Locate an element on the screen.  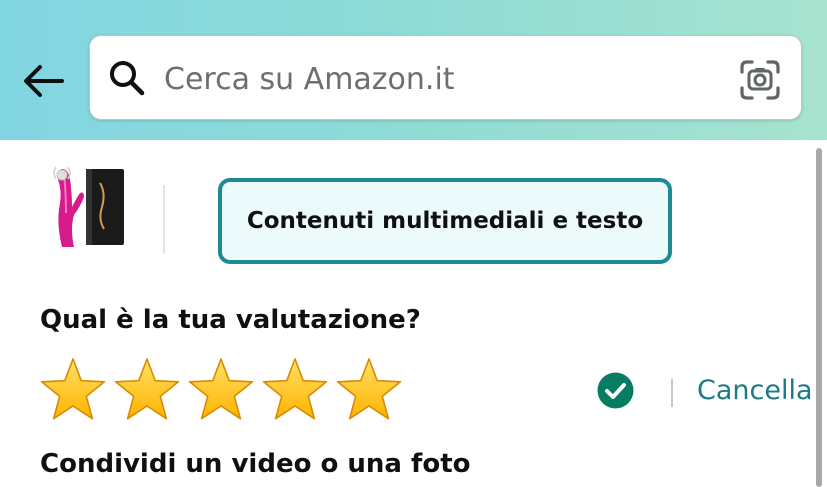
camera-scan-icon is located at coordinates (760, 80).